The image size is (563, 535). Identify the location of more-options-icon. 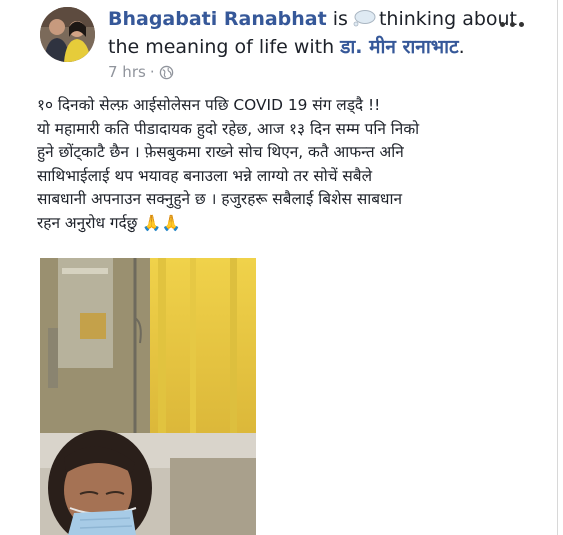
(512, 24).